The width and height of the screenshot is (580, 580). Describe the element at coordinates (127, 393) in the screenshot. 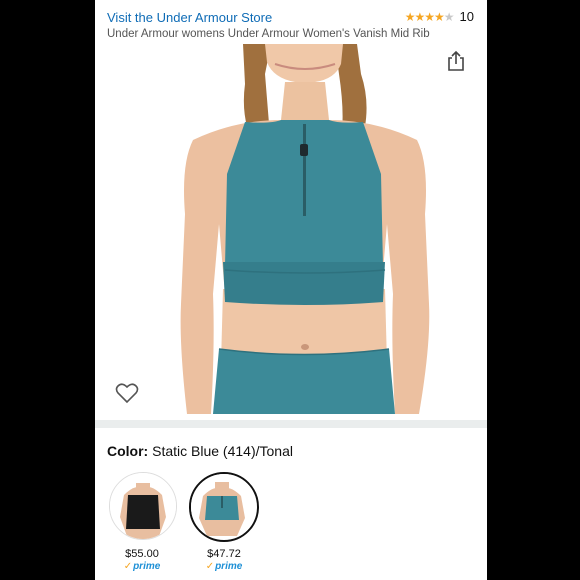

I see `heart-icon` at that location.